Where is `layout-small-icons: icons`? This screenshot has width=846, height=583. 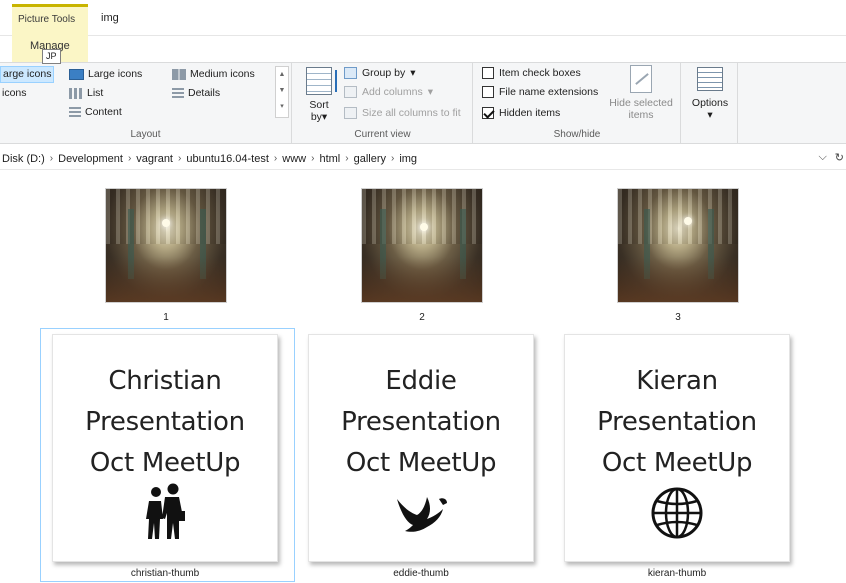 layout-small-icons: icons is located at coordinates (14, 93).